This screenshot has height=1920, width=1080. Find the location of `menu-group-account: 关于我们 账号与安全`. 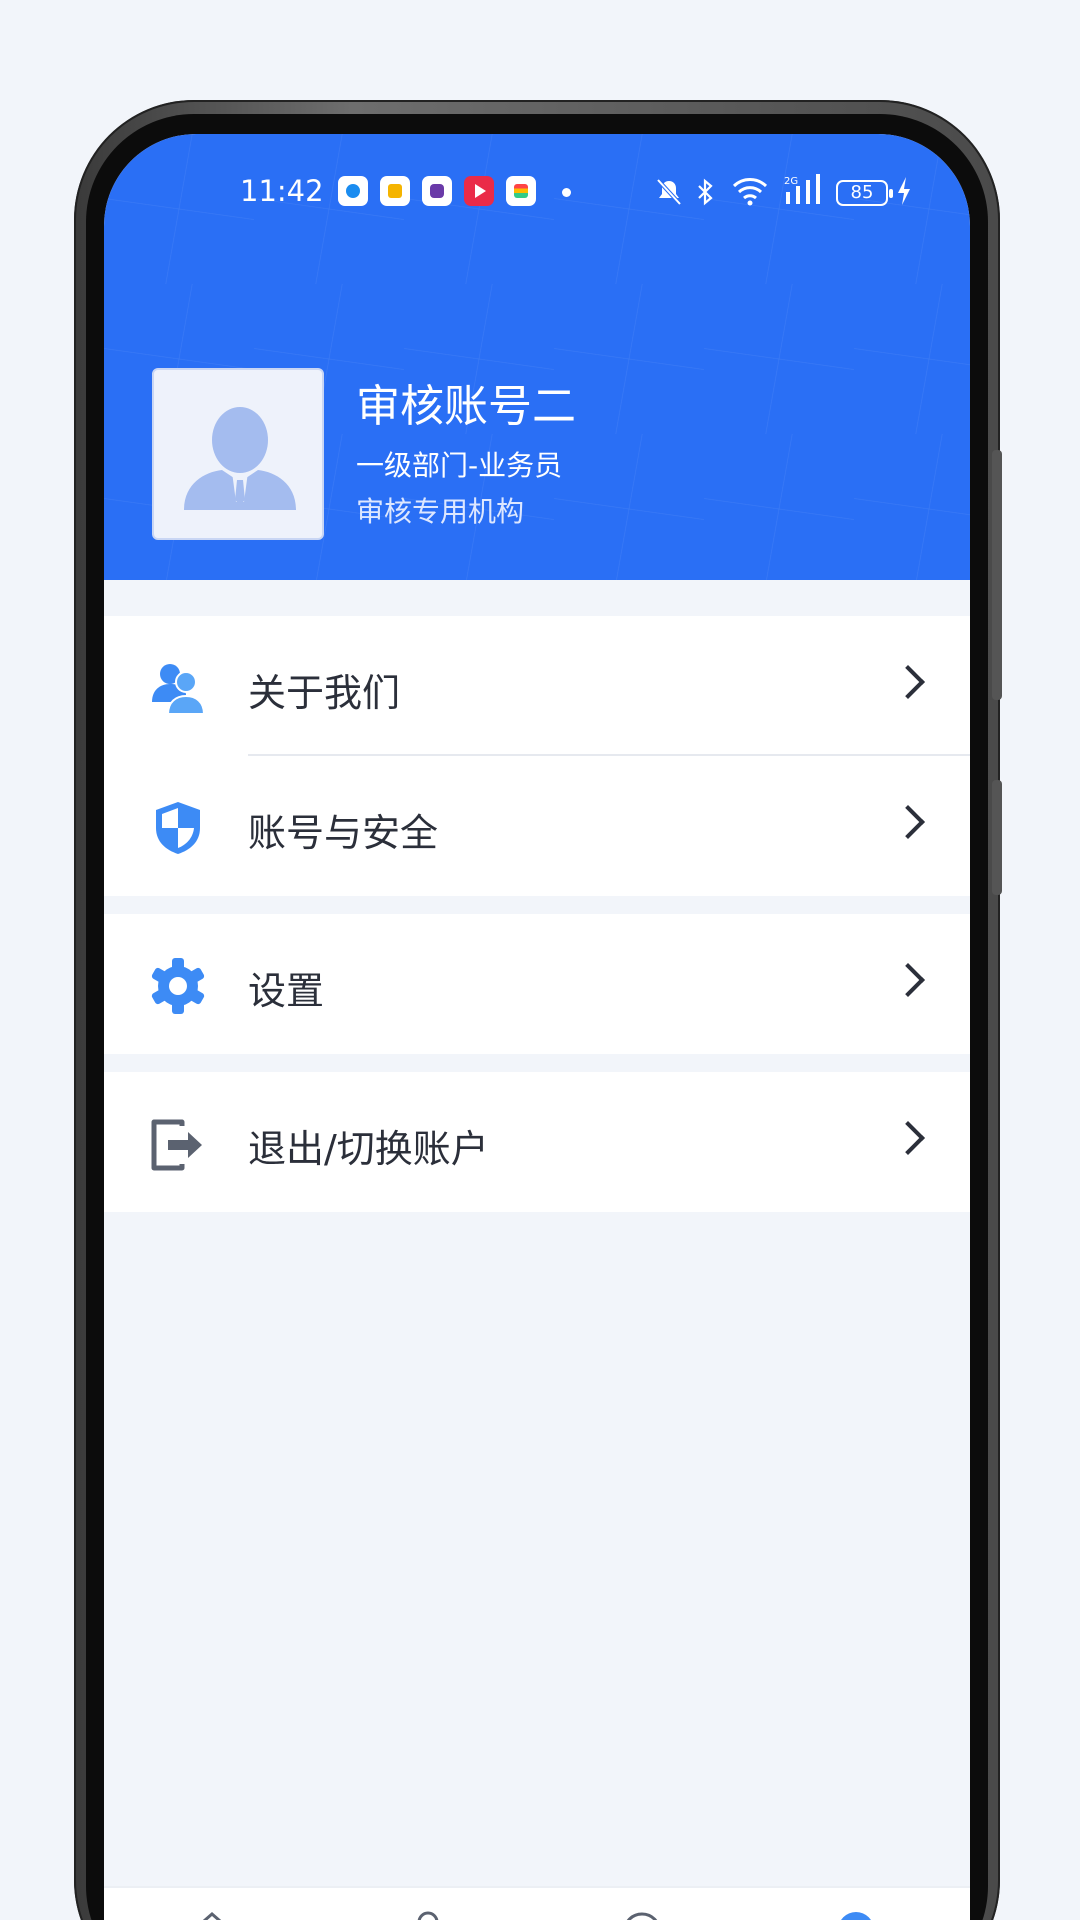

menu-group-account: 关于我们 账号与安全 is located at coordinates (537, 756).